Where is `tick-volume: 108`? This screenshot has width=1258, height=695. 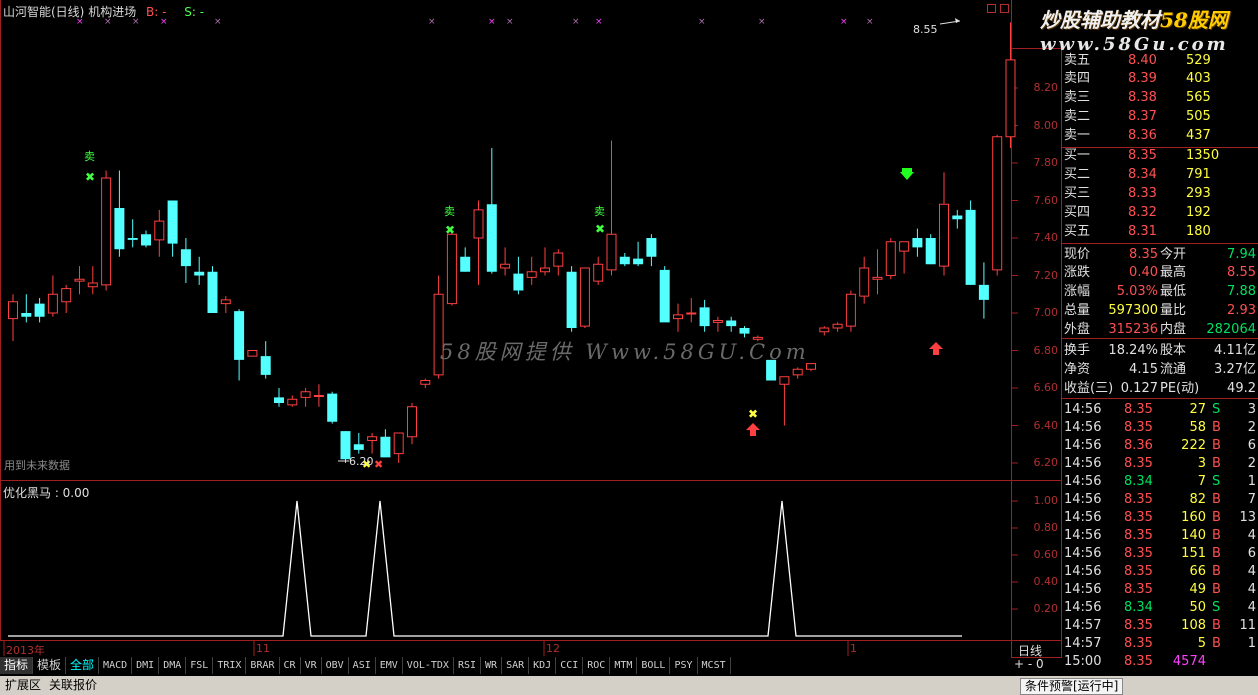
tick-volume: 108 is located at coordinates (1193, 625).